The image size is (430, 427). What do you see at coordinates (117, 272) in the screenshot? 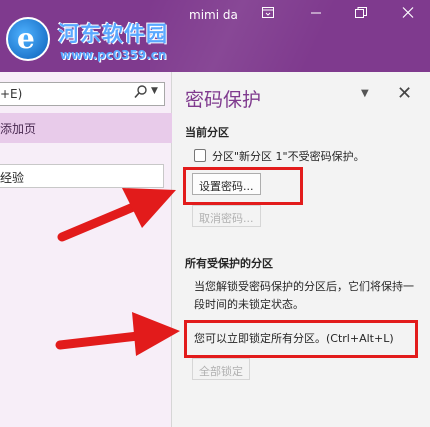
I see `annotation-arrows` at bounding box center [117, 272].